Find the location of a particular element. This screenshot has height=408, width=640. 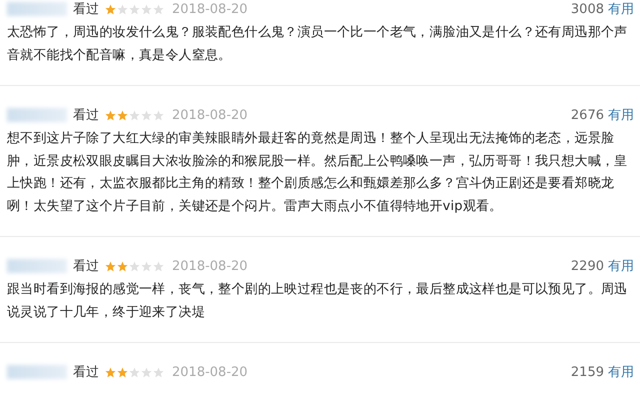

vote-count: 3008 is located at coordinates (587, 9).